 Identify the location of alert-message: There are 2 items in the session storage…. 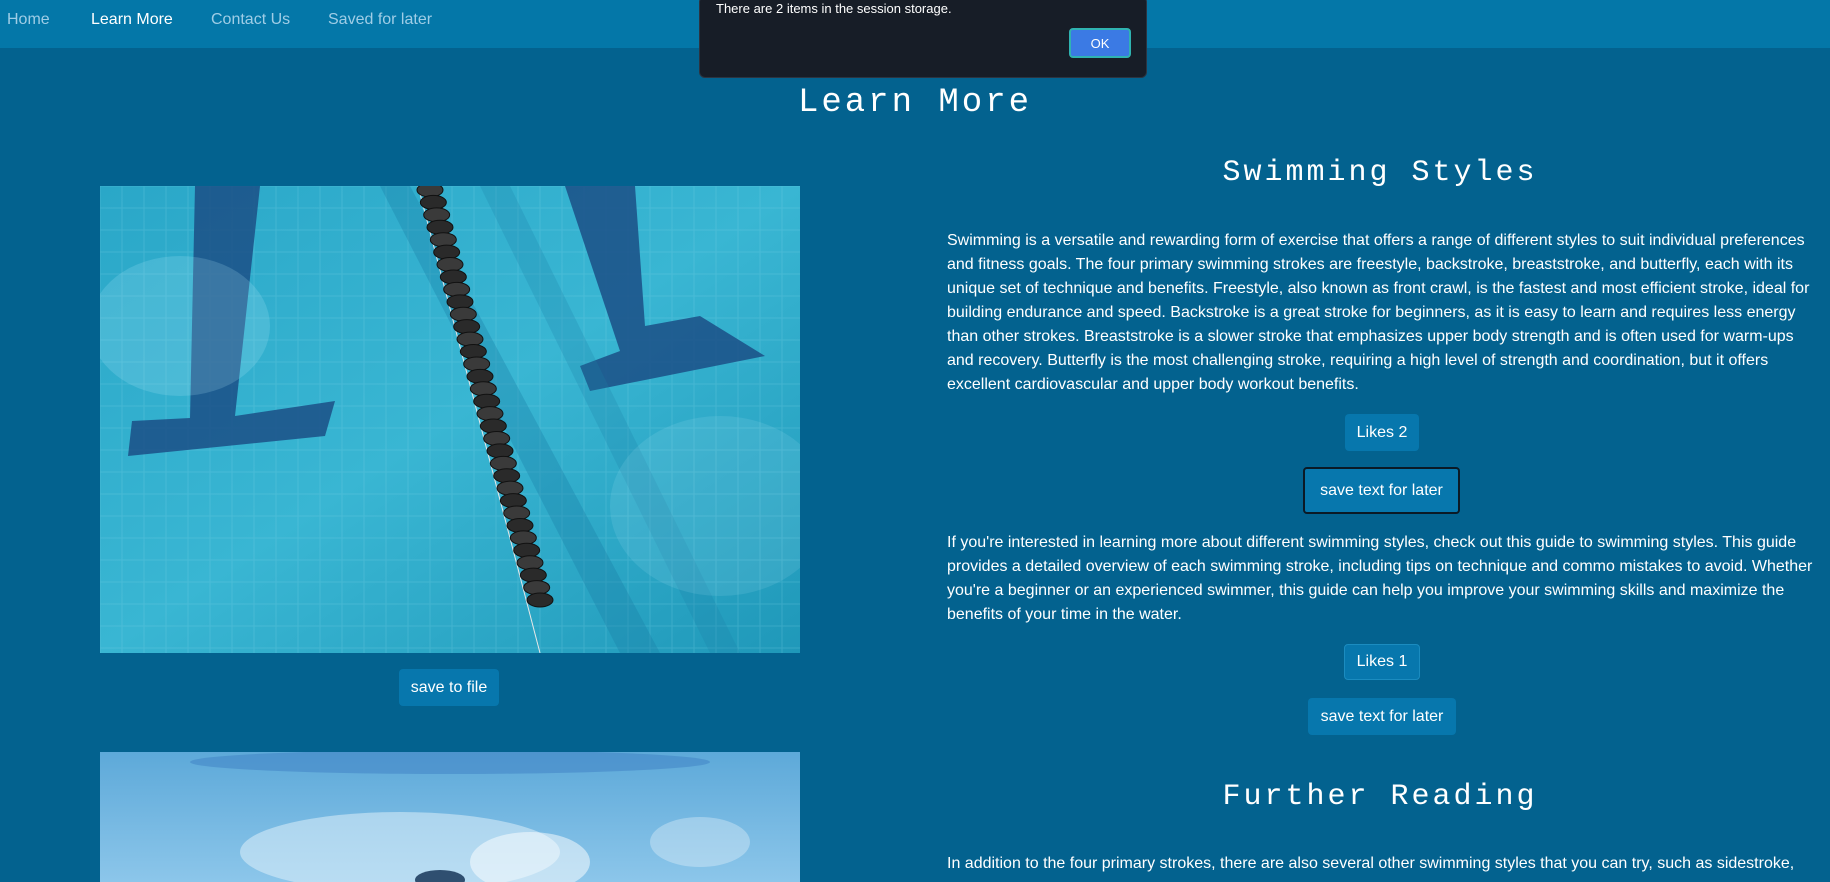
(834, 8).